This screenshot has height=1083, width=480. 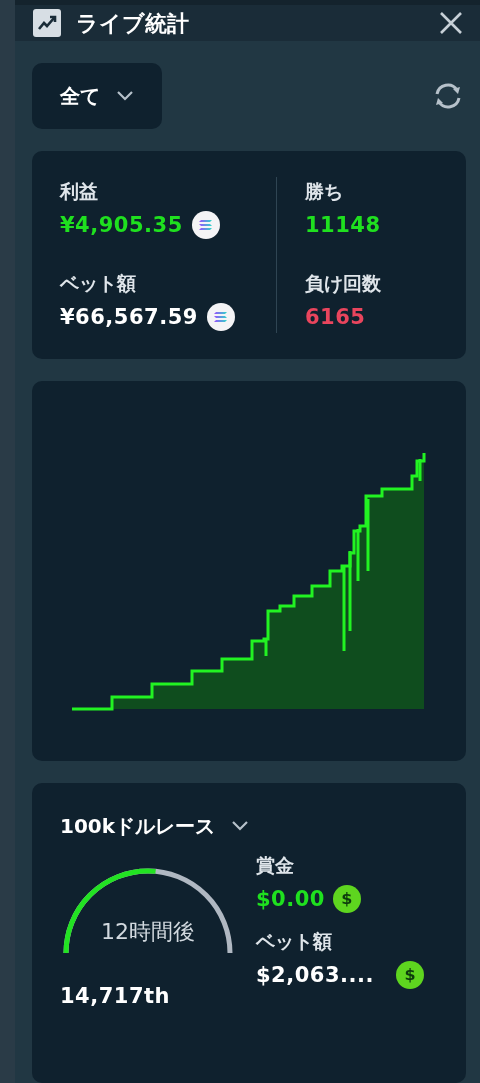 I want to click on stat-value: $0.00, so click(x=290, y=899).